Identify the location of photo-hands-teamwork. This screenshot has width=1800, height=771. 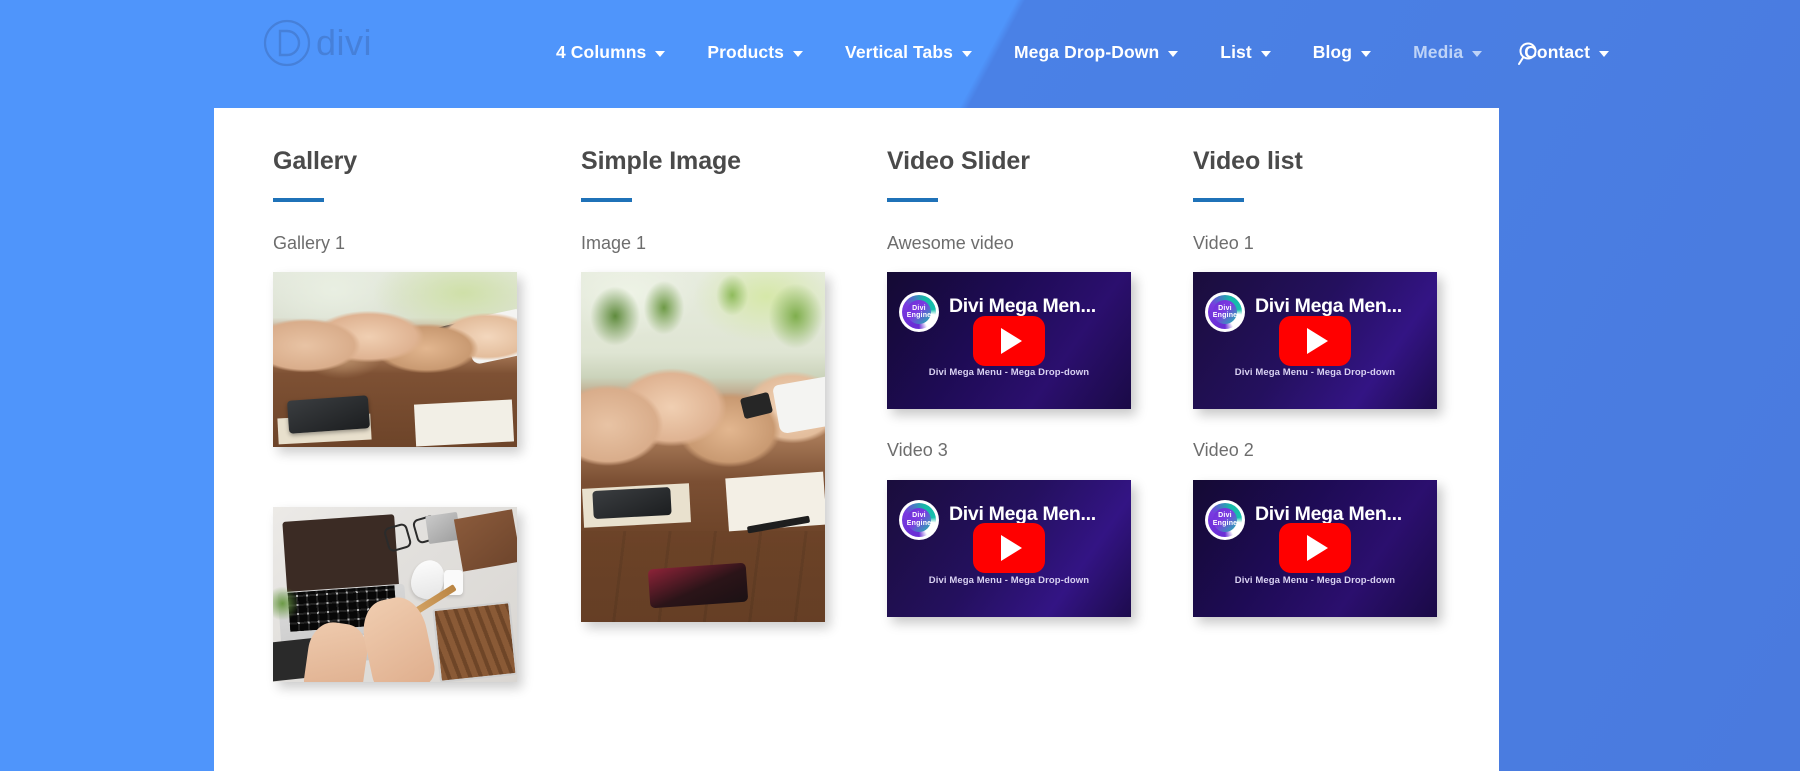
(395, 360).